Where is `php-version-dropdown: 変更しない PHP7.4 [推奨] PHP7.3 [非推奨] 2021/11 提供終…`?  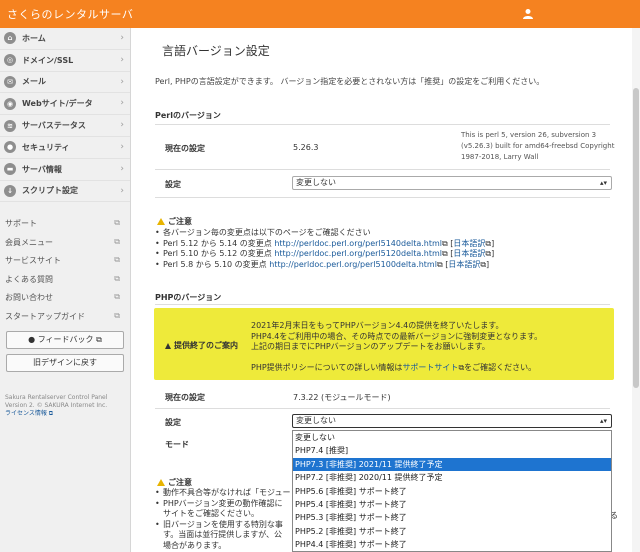
php-version-dropdown: 変更しない PHP7.4 [推奨] PHP7.3 [非推奨] 2021/11 提供終… is located at coordinates (452, 491).